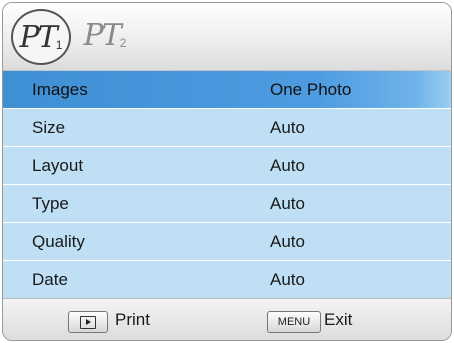  What do you see at coordinates (50, 279) in the screenshot?
I see `setting-label: Date` at bounding box center [50, 279].